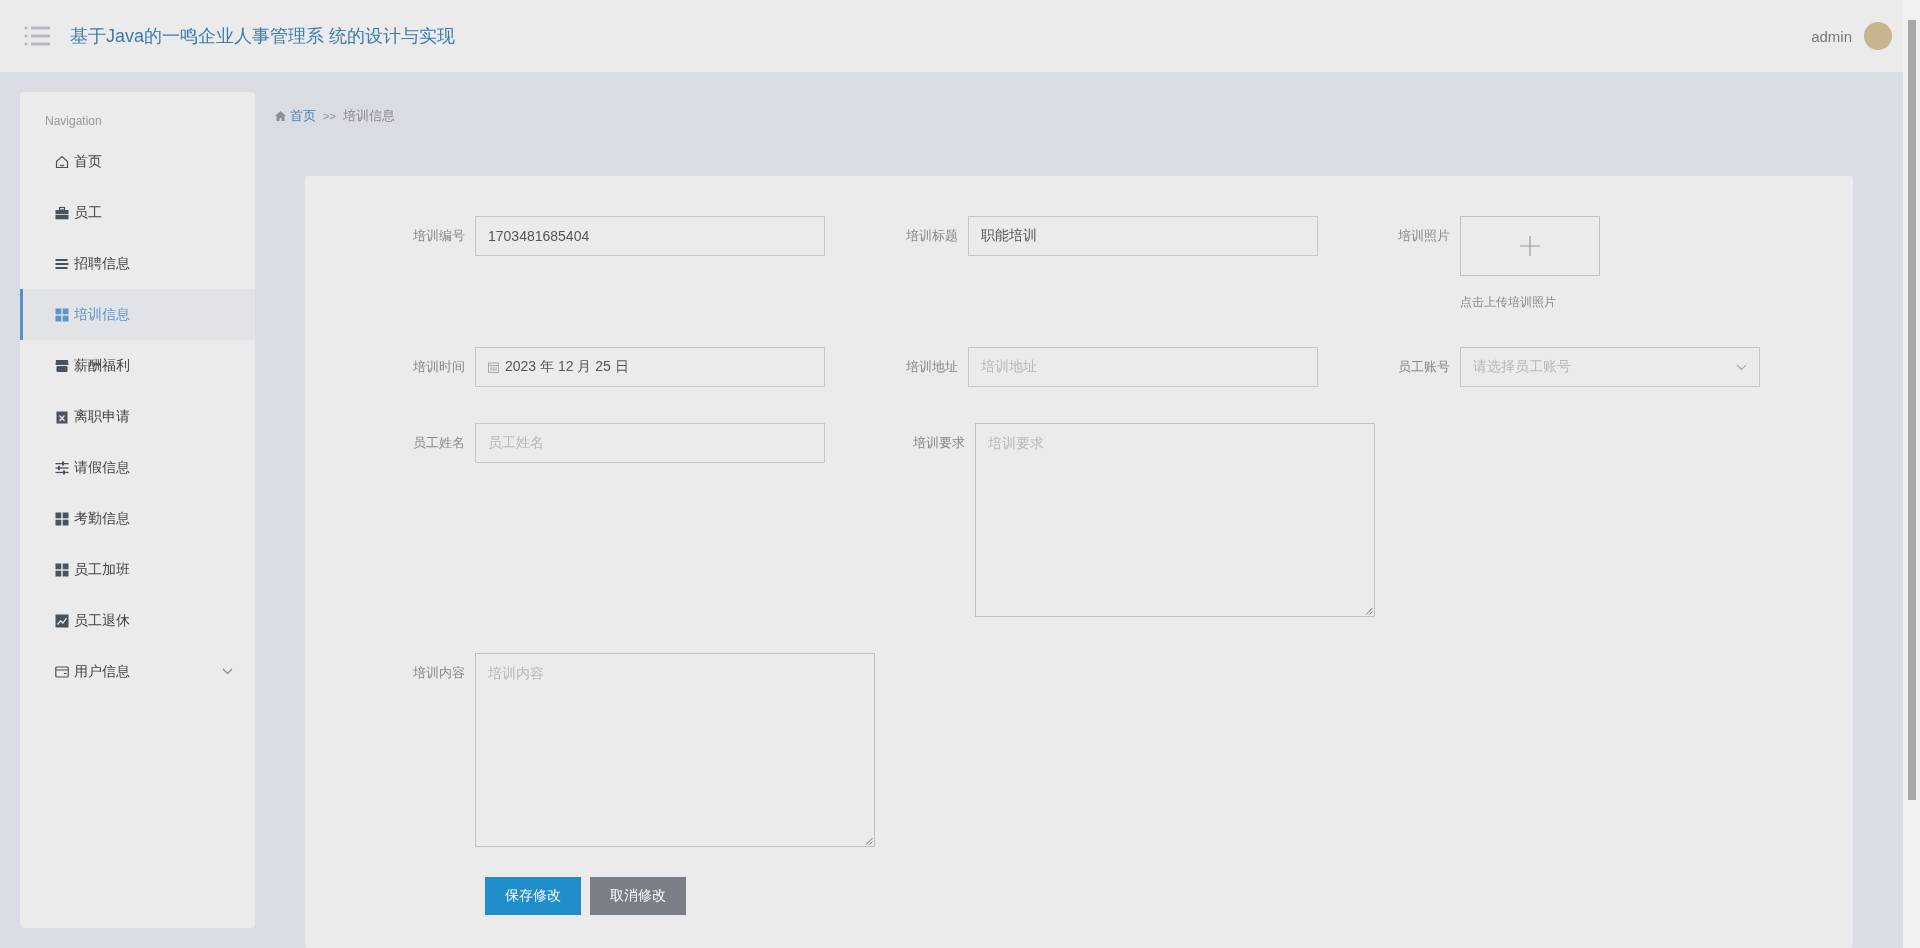 This screenshot has width=1920, height=948. What do you see at coordinates (137, 365) in the screenshot?
I see `sidebar-item: 薪酬福利` at bounding box center [137, 365].